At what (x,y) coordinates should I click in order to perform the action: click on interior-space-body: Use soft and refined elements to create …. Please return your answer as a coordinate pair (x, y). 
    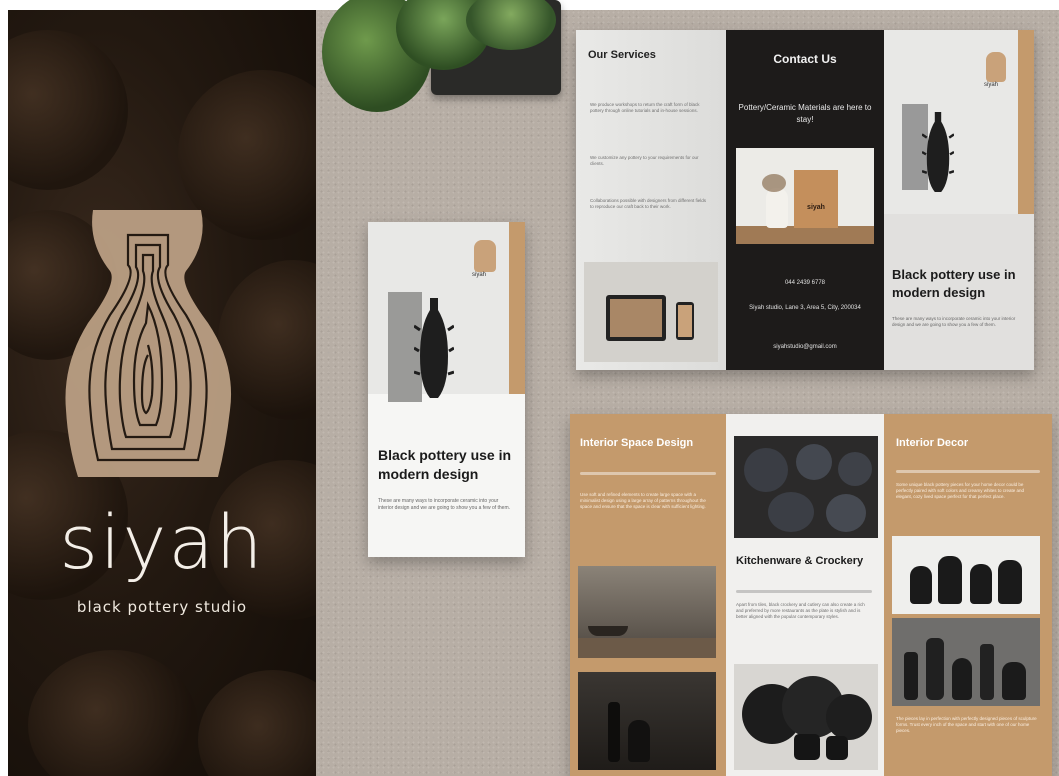
    Looking at the image, I should click on (643, 500).